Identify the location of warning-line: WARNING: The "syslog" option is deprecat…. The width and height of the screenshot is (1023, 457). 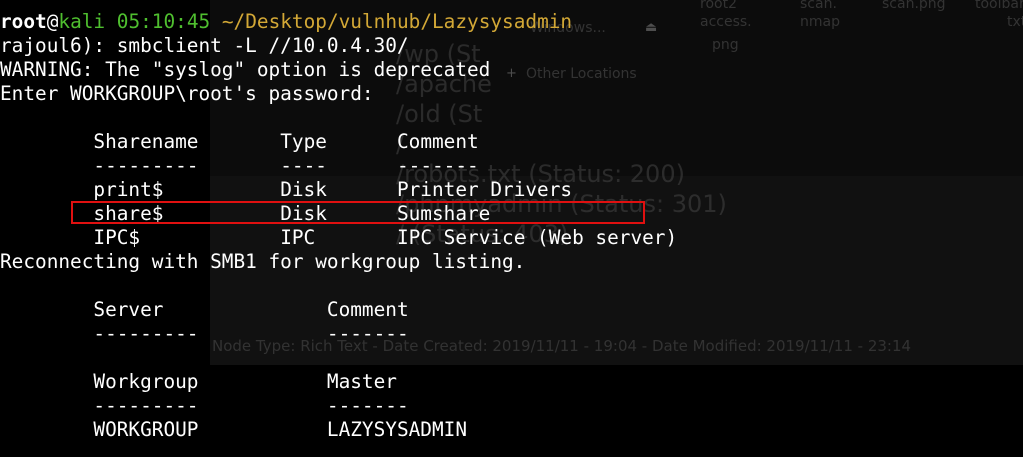
(245, 69).